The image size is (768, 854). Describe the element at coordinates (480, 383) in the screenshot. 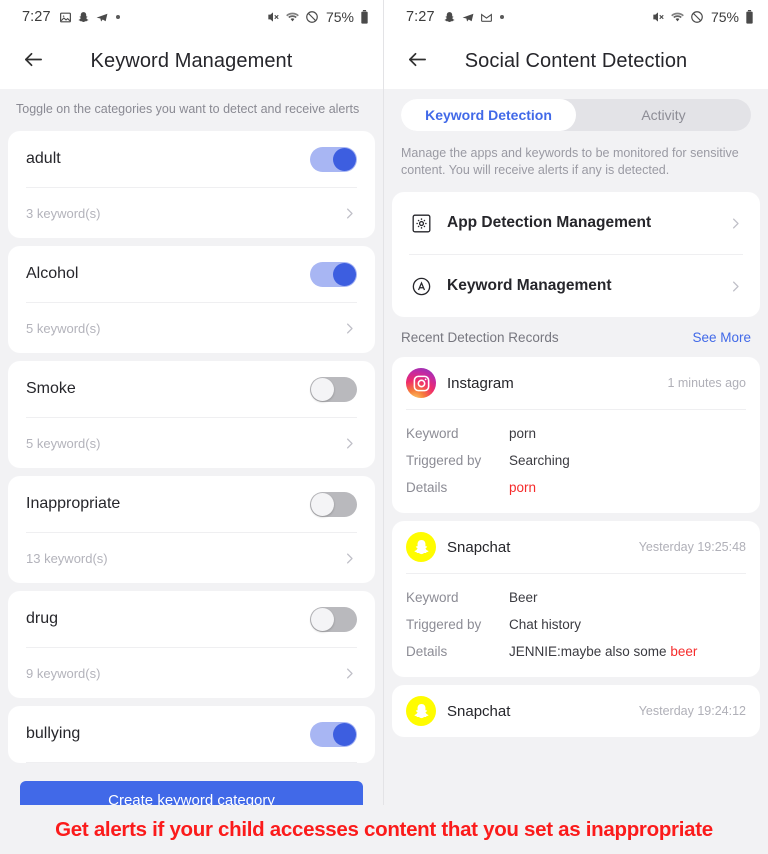

I see `record-app-name: Instagram` at that location.